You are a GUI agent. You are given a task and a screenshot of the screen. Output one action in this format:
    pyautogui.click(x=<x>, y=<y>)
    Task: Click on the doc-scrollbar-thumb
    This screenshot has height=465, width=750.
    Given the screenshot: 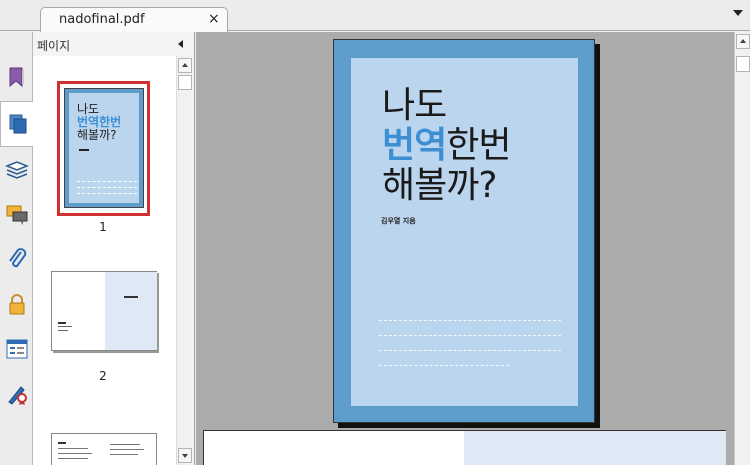 What is the action you would take?
    pyautogui.click(x=743, y=64)
    